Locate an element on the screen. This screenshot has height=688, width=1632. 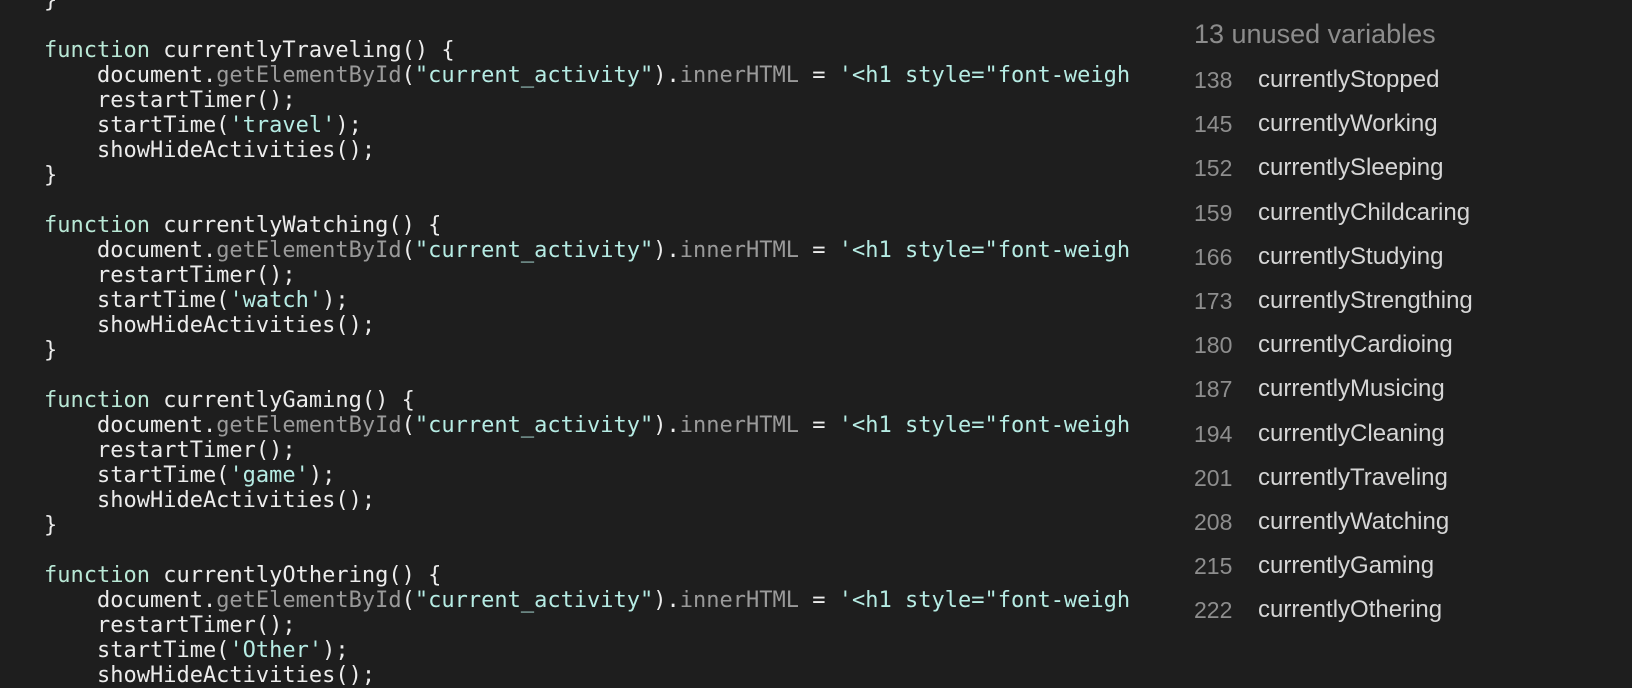
variable-line-number: 166 is located at coordinates (1213, 257).